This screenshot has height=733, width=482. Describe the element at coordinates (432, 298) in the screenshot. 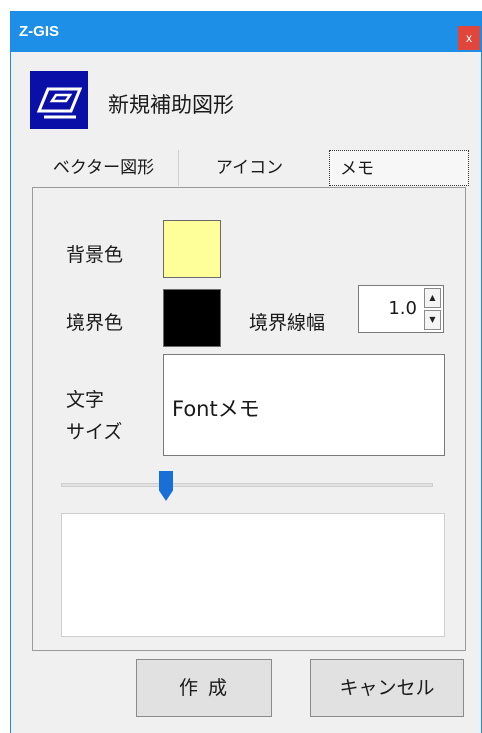

I see `increment-arrow-icon: ▲` at that location.